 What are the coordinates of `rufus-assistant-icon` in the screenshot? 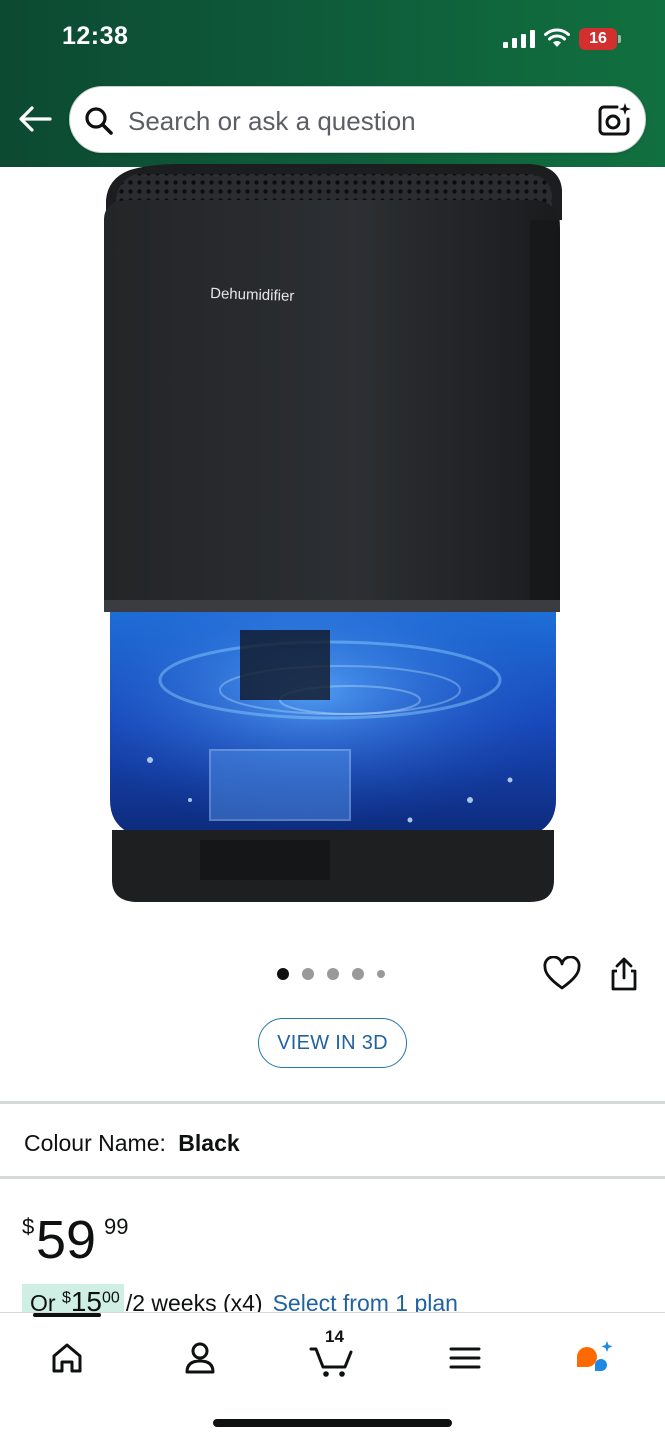 It's located at (595, 1356).